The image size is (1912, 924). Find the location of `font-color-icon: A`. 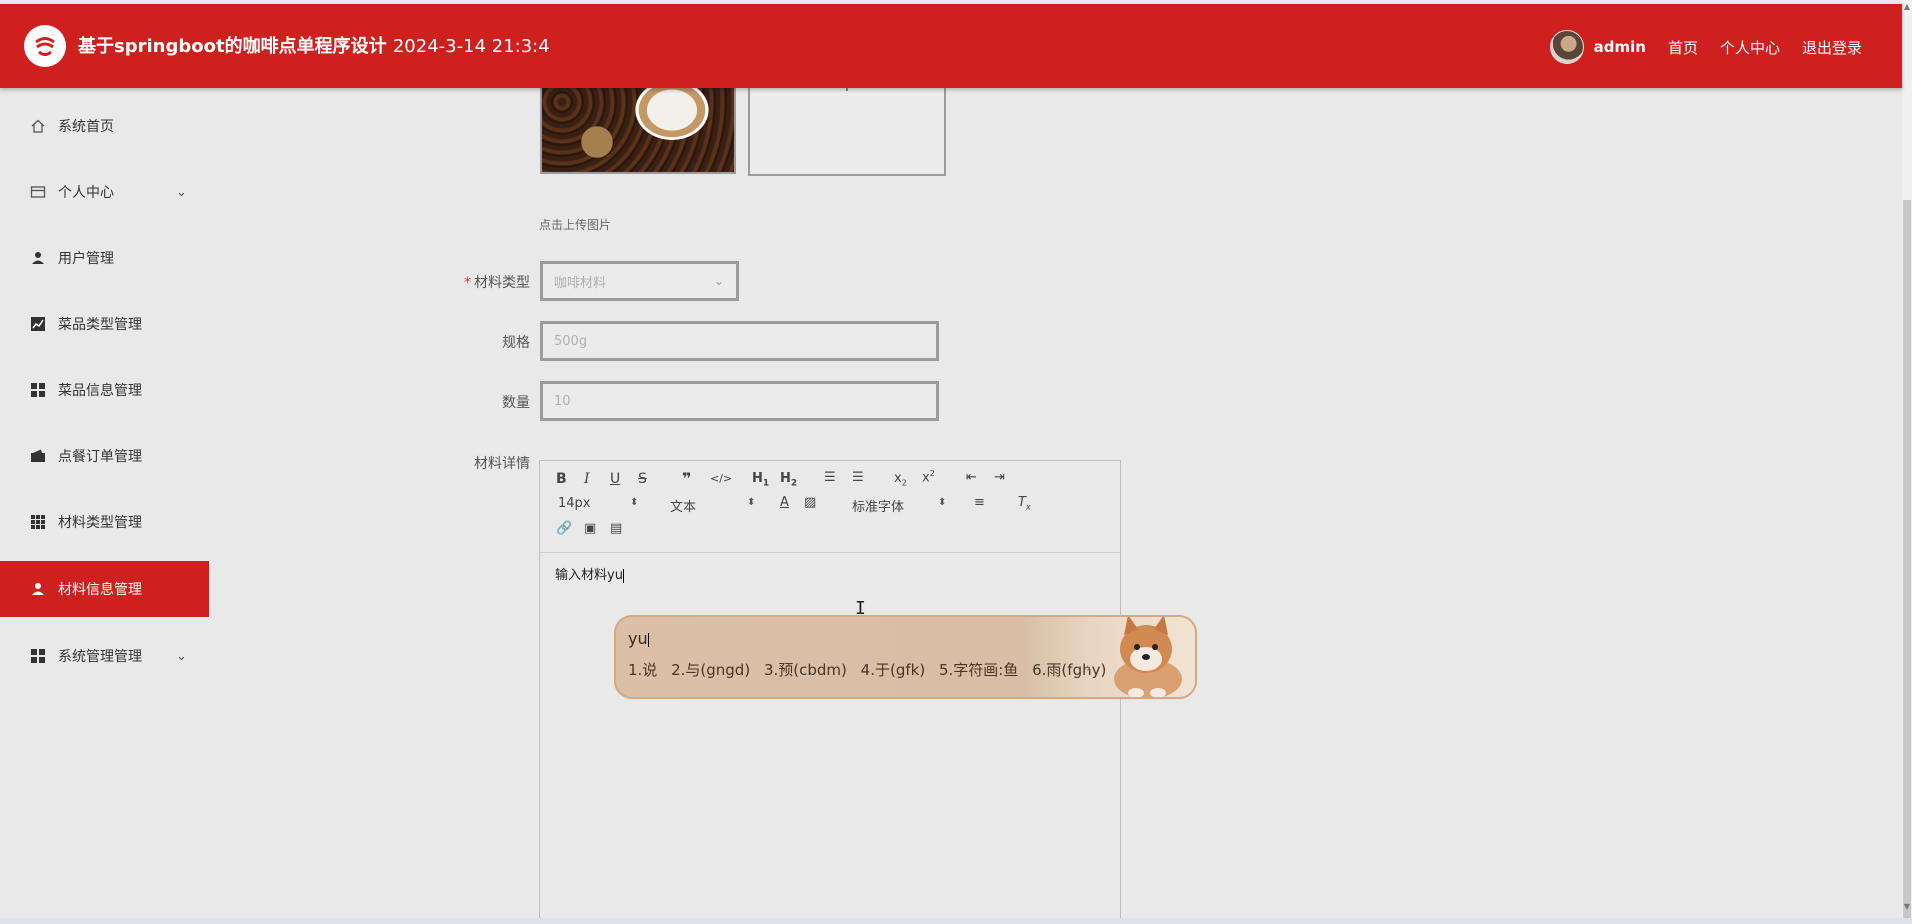

font-color-icon: A is located at coordinates (784, 502).